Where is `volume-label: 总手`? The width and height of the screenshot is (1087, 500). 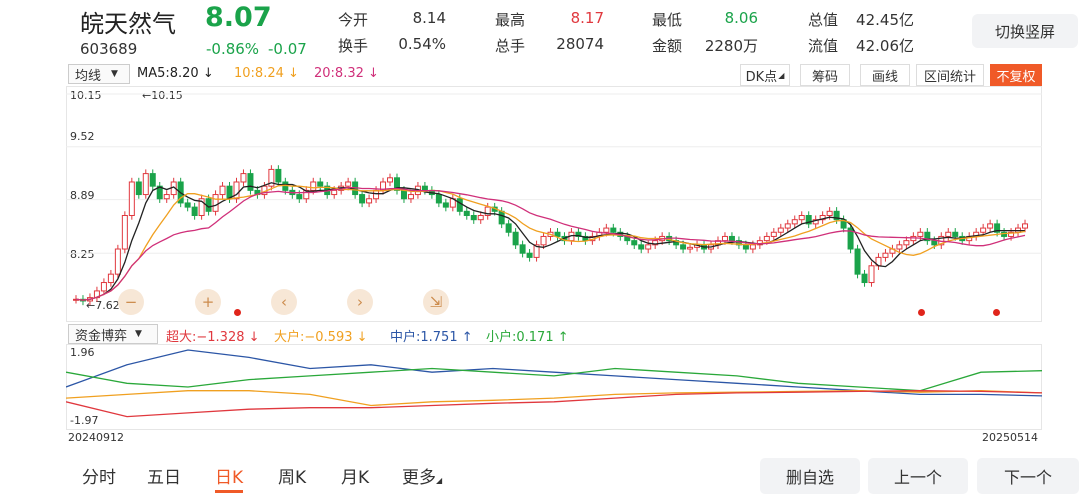
volume-label: 总手 is located at coordinates (510, 46).